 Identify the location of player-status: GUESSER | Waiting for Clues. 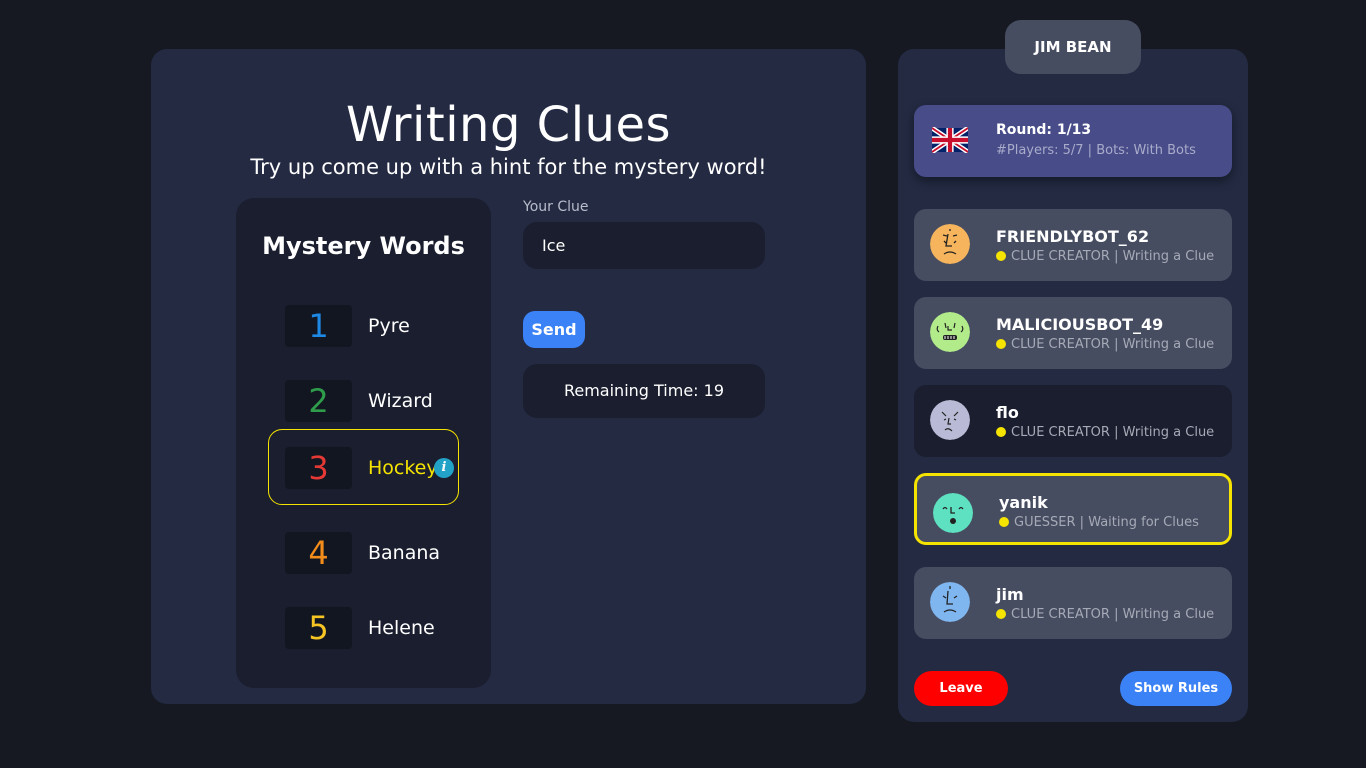
(1099, 522).